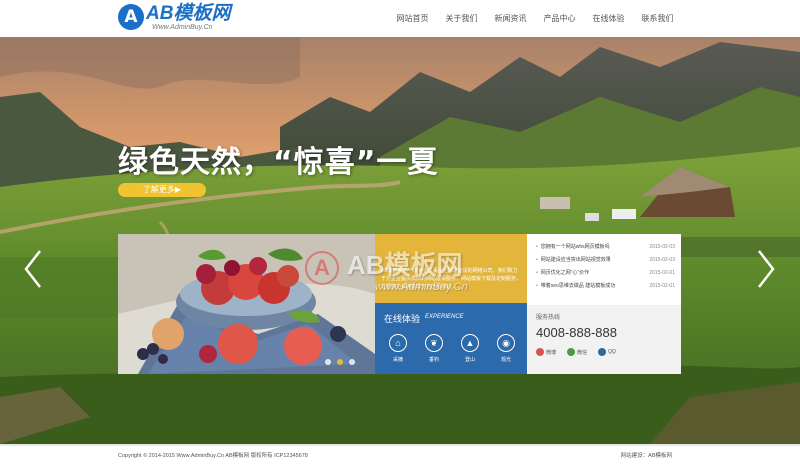 The image size is (800, 465). Describe the element at coordinates (469, 360) in the screenshot. I see `experience-label: 登山` at that location.